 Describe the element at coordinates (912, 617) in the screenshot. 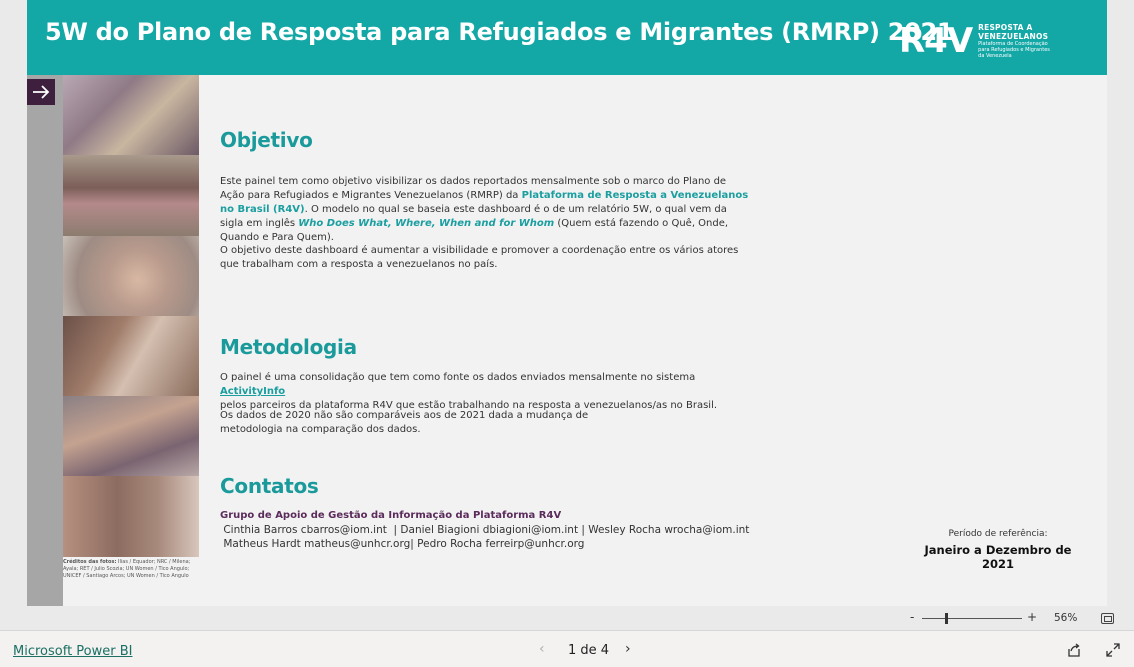

I see `zoom-out-button: -` at that location.